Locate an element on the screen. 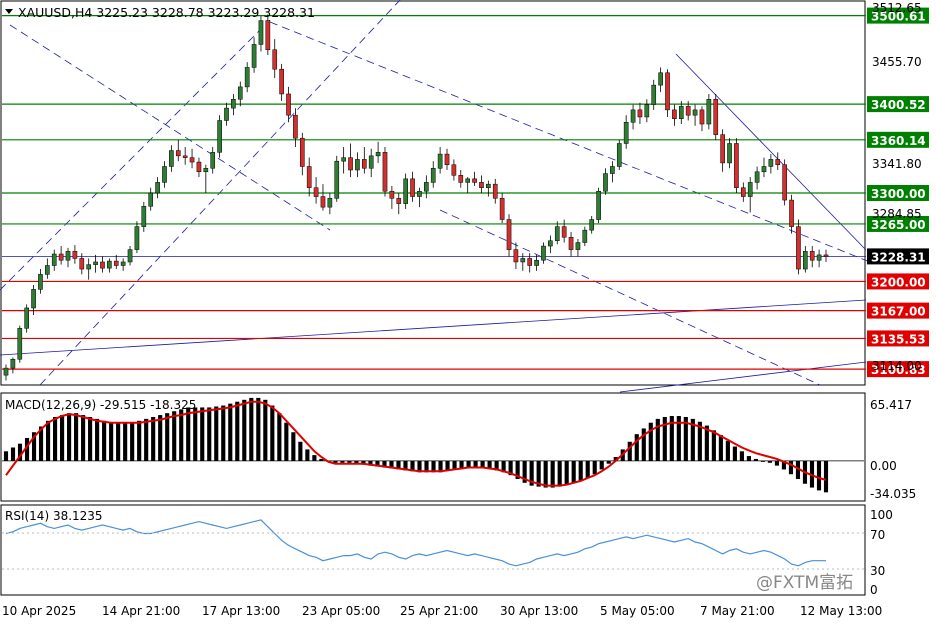 The width and height of the screenshot is (936, 624). triangle-down-icon is located at coordinates (9, 11).